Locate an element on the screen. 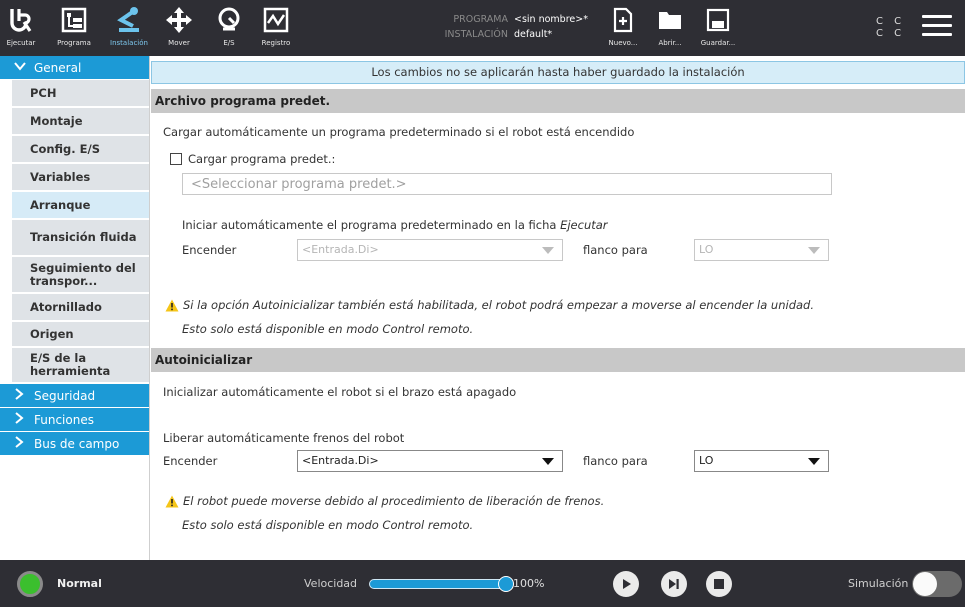 The height and width of the screenshot is (607, 965). sidebar-item-origen: Origen is located at coordinates (80, 335).